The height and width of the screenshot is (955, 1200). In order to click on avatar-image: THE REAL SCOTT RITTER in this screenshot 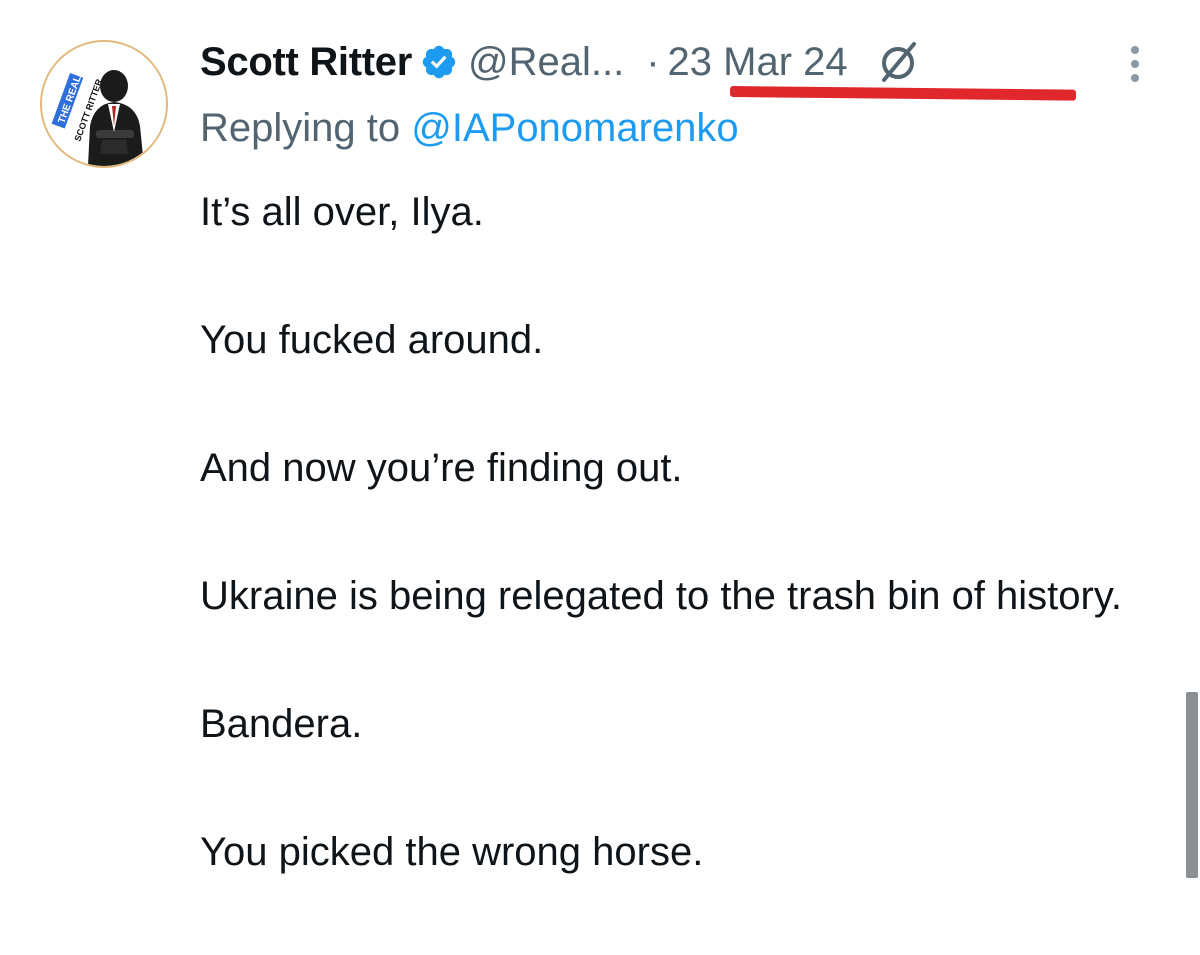, I will do `click(104, 104)`.